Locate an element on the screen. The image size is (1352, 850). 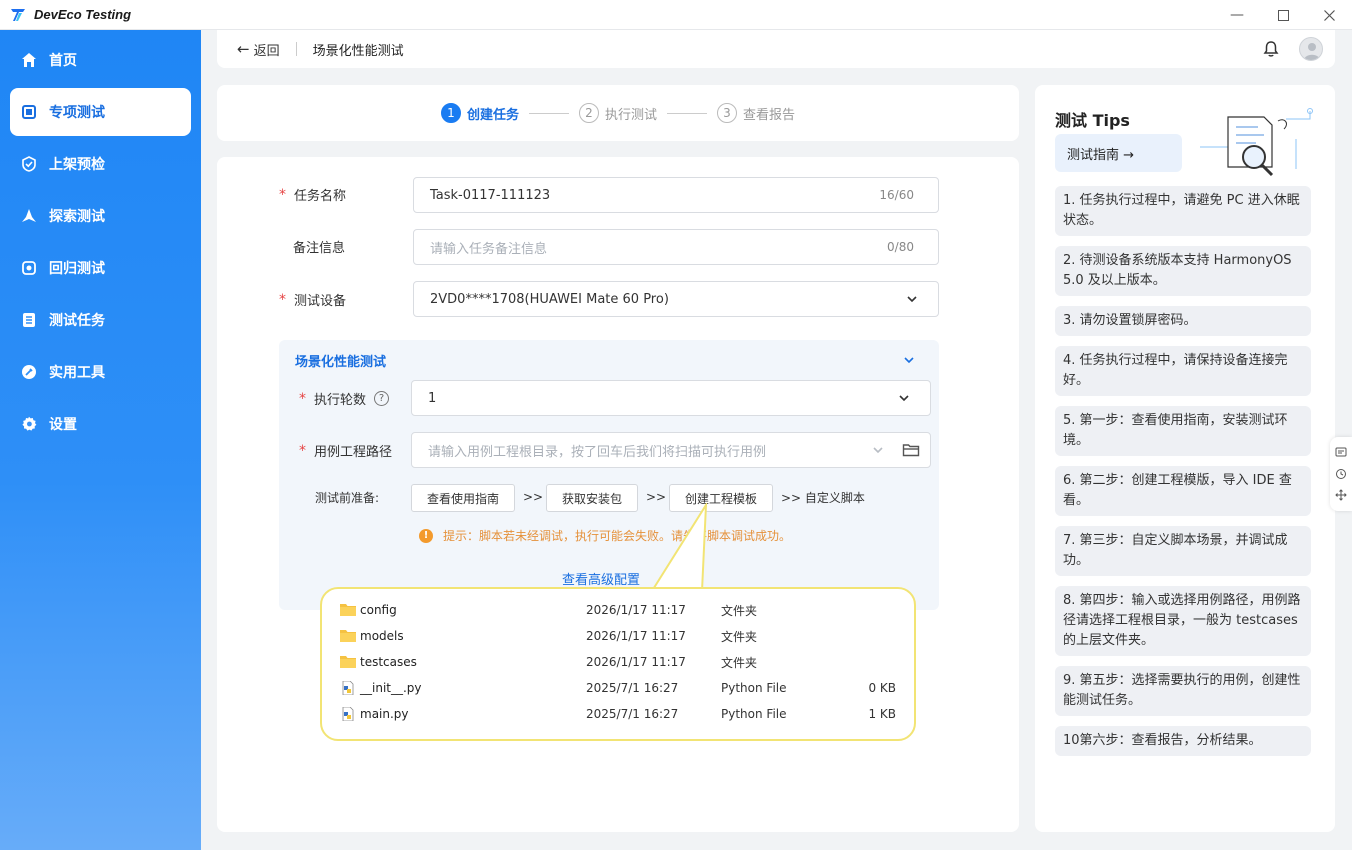
sidebar-item-label: 测试任务 is located at coordinates (77, 321).